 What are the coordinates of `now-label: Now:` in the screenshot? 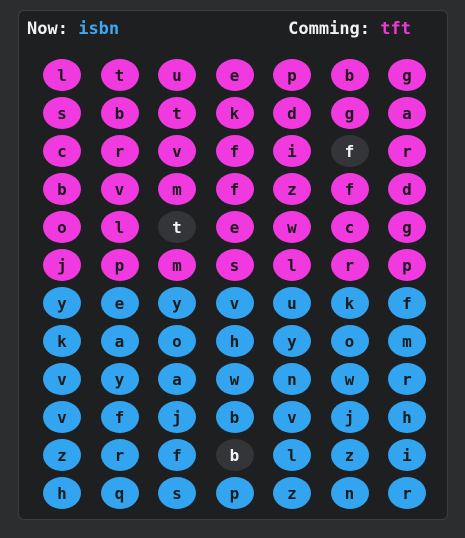 It's located at (47, 29).